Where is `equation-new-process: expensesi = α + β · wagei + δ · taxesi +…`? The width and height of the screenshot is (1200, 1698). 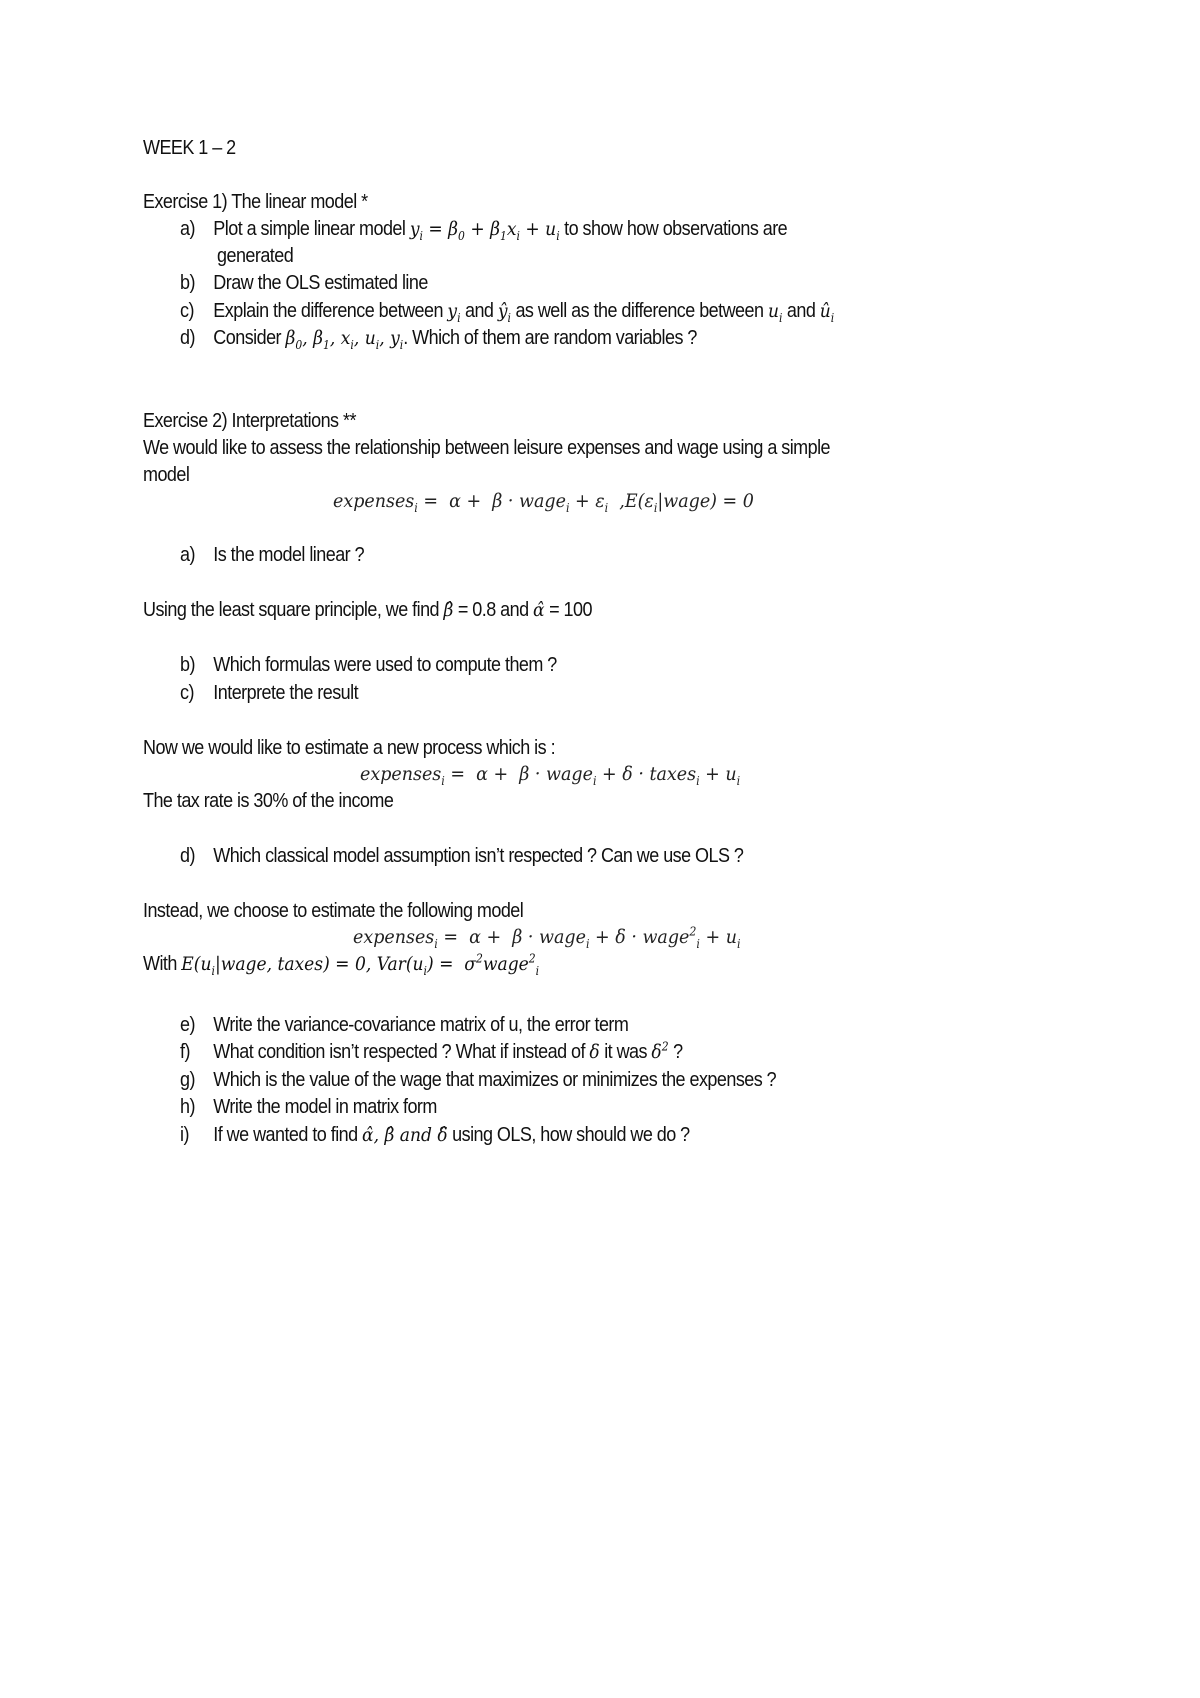 equation-new-process: expensesi = α + β · wagei + δ · taxesi +… is located at coordinates (550, 775).